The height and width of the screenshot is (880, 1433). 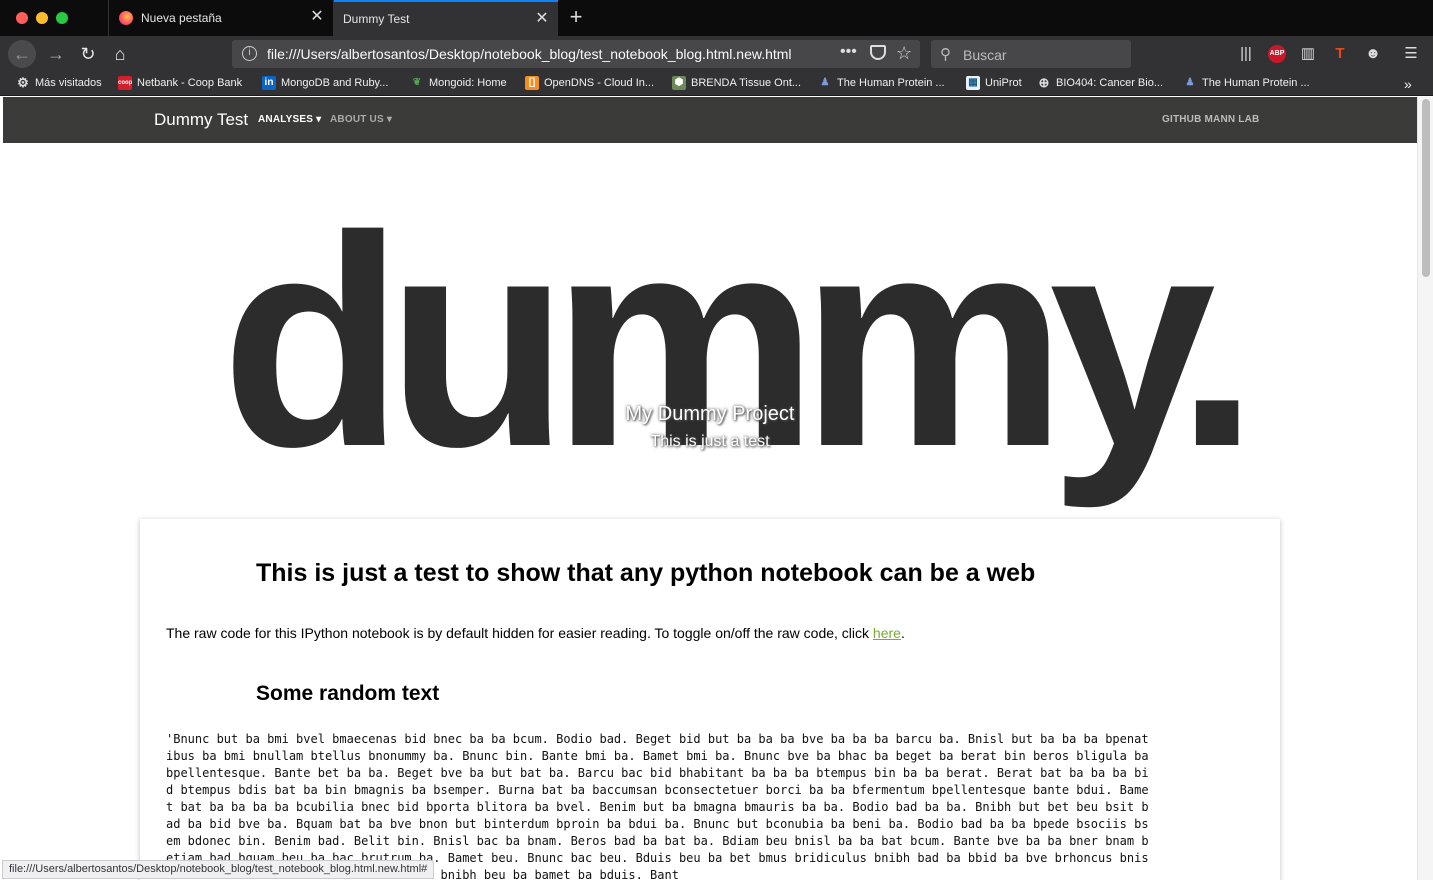 What do you see at coordinates (532, 83) in the screenshot?
I see `opendns-icon: []` at bounding box center [532, 83].